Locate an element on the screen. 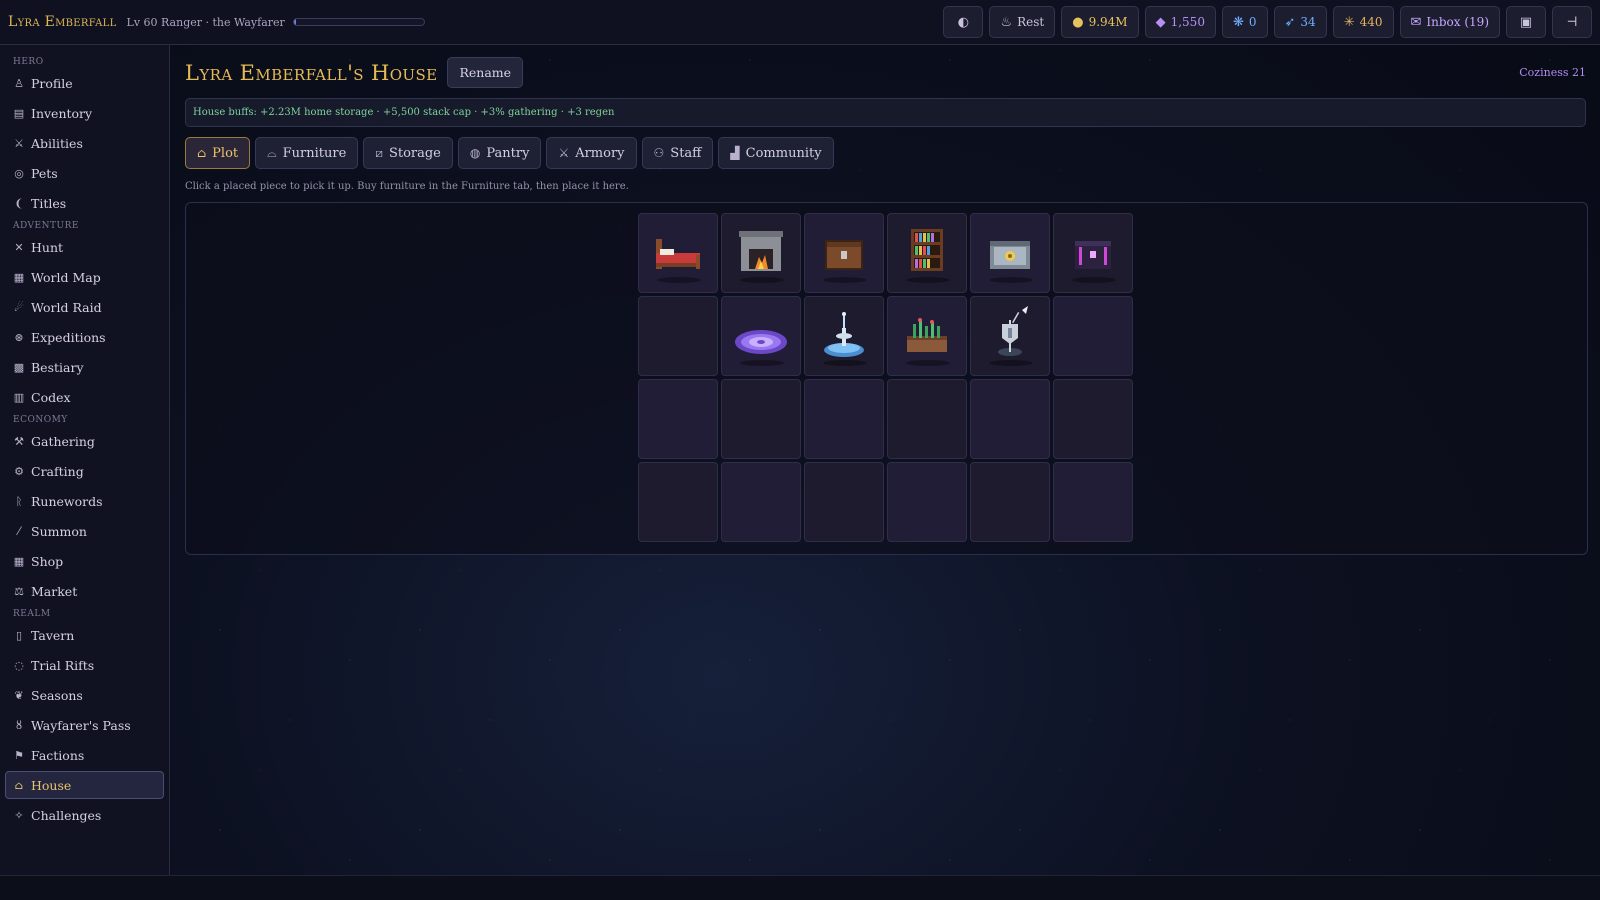 The height and width of the screenshot is (900, 1600). plot-cell-bookshelf is located at coordinates (927, 253).